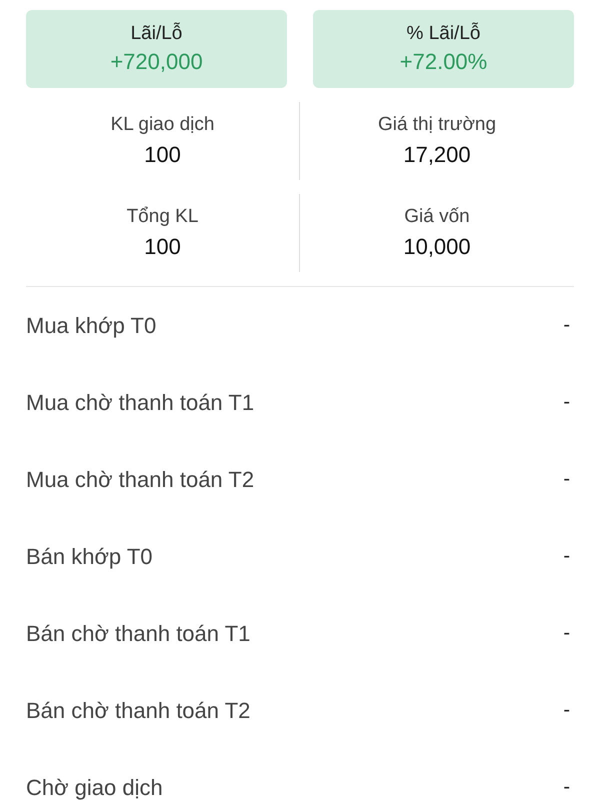 This screenshot has height=800, width=600. What do you see at coordinates (156, 34) in the screenshot?
I see `card-label: Lãi/Lỗ` at bounding box center [156, 34].